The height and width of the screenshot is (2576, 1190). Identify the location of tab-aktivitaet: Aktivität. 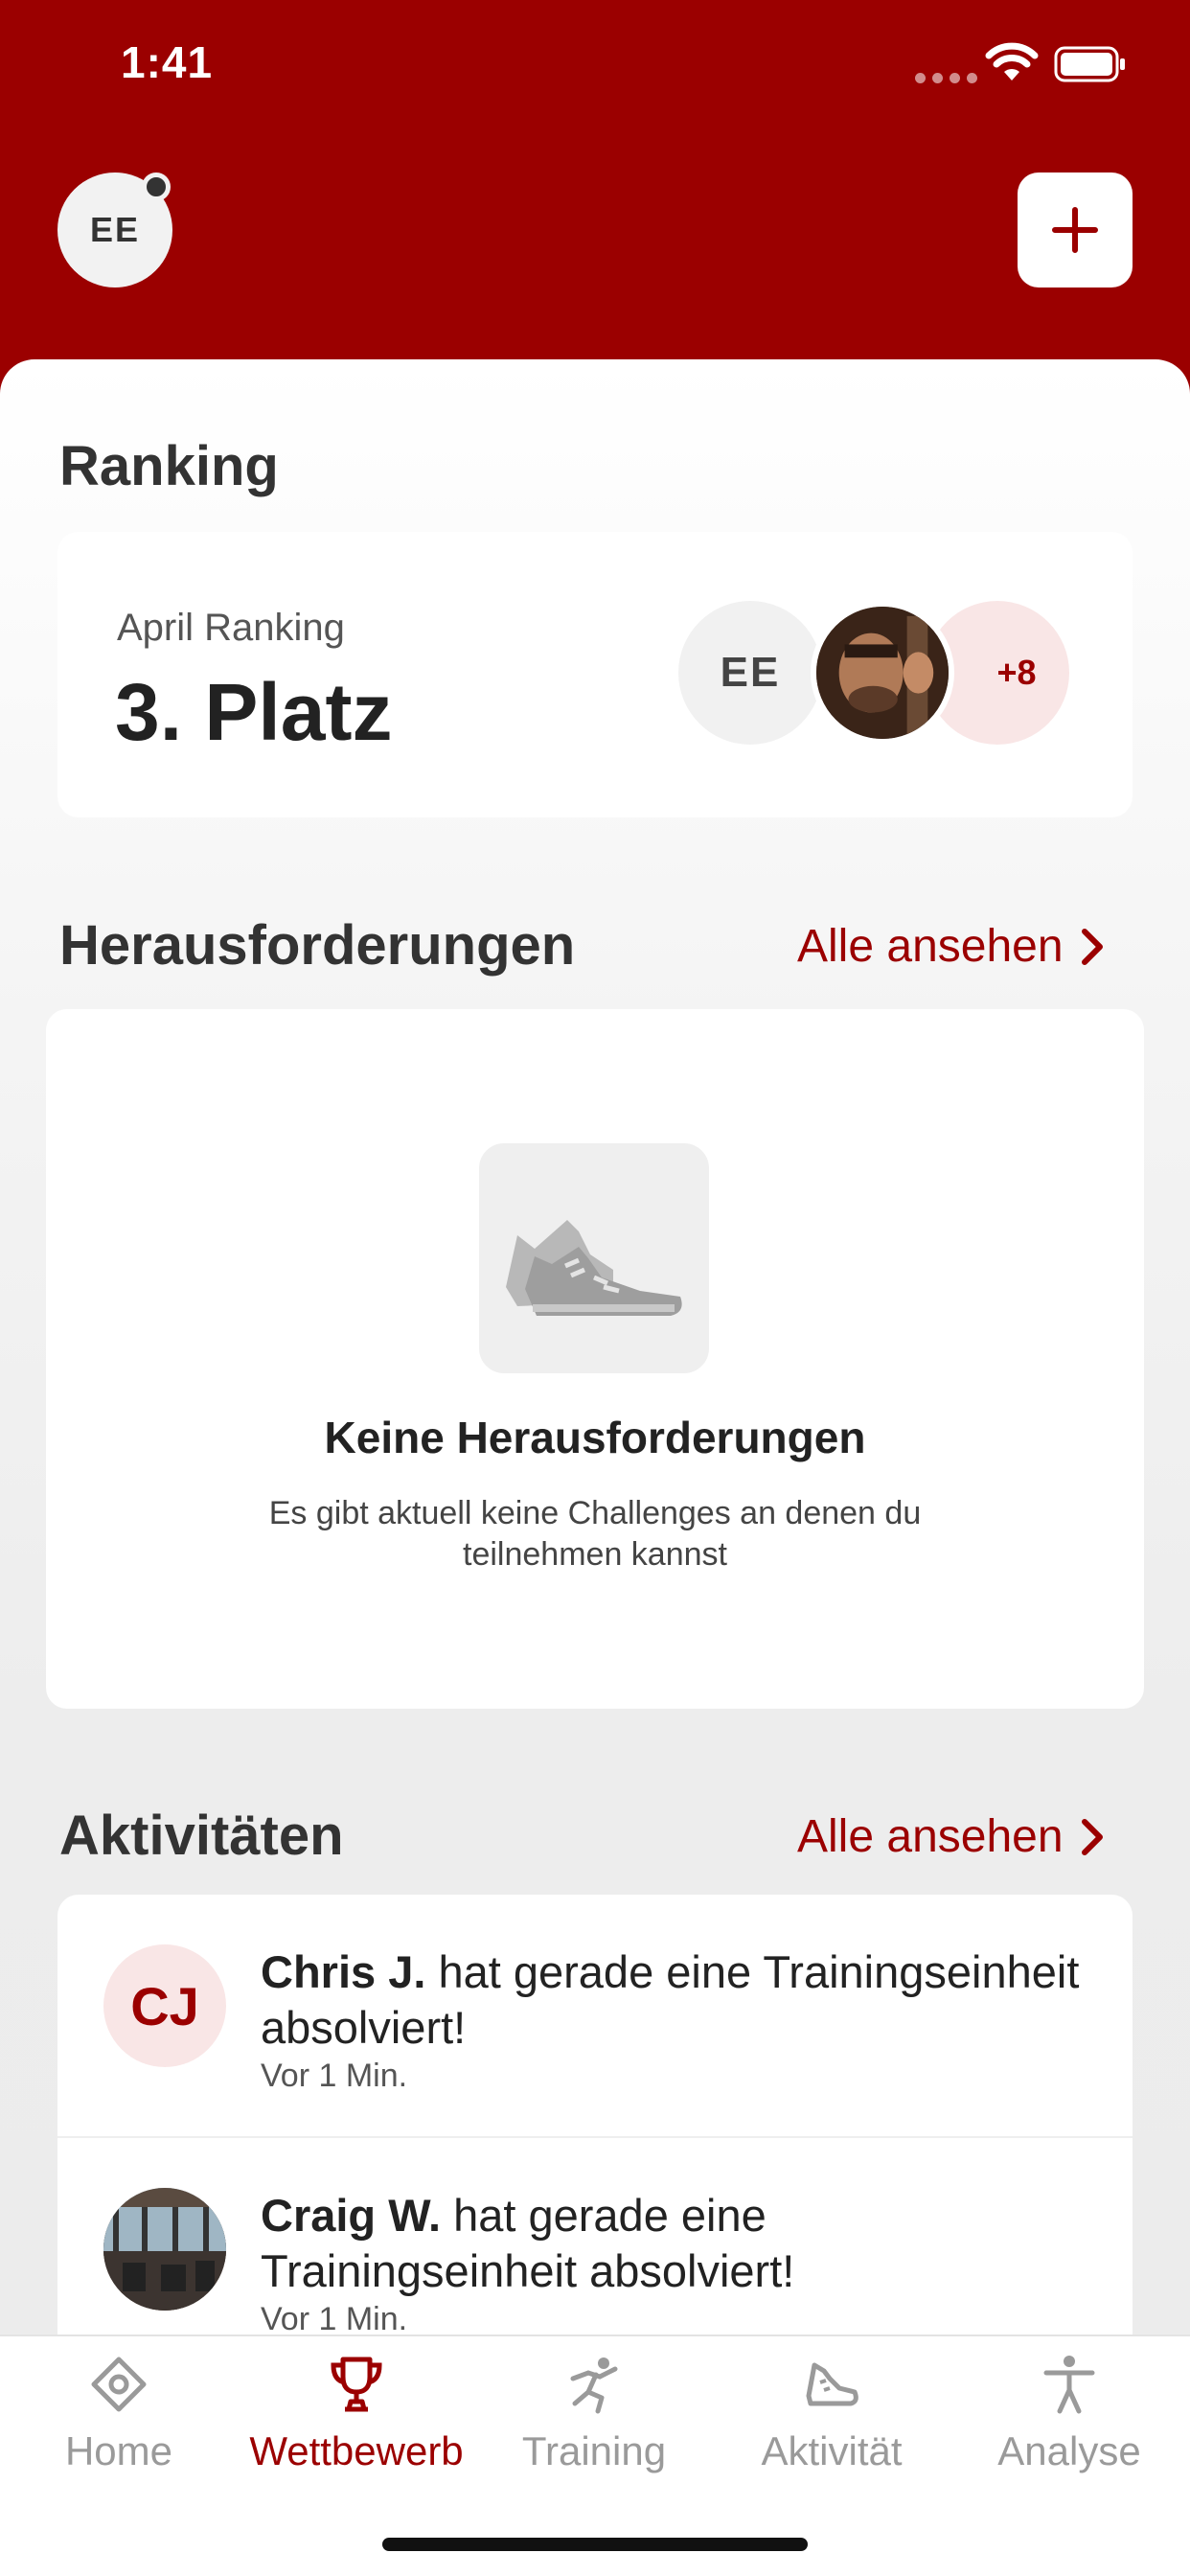
(832, 2425).